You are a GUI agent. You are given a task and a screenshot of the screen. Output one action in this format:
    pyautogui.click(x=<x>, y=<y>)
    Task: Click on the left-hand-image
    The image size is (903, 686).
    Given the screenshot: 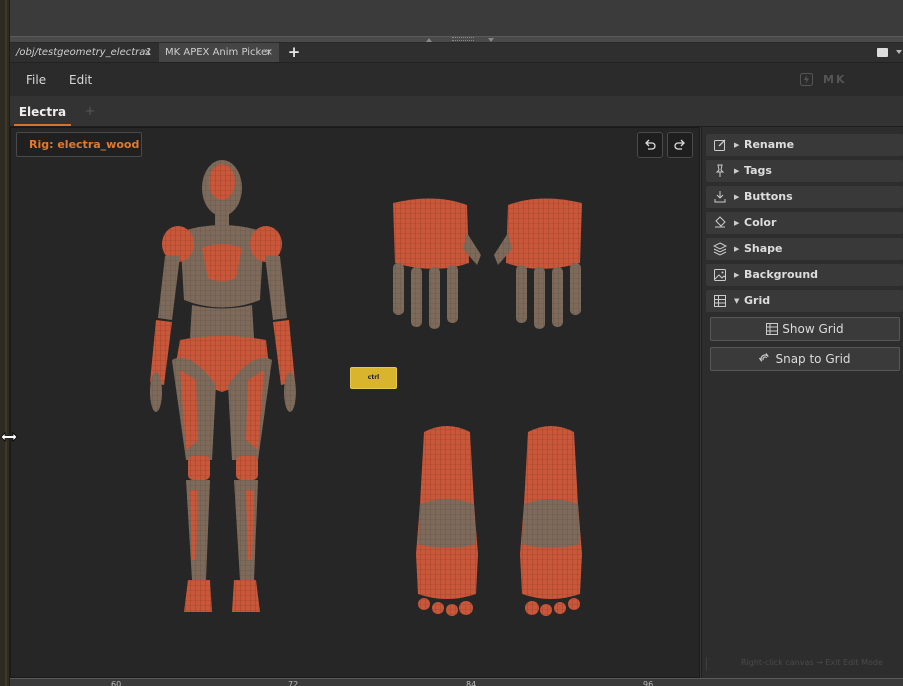 What is the action you would take?
    pyautogui.click(x=437, y=263)
    